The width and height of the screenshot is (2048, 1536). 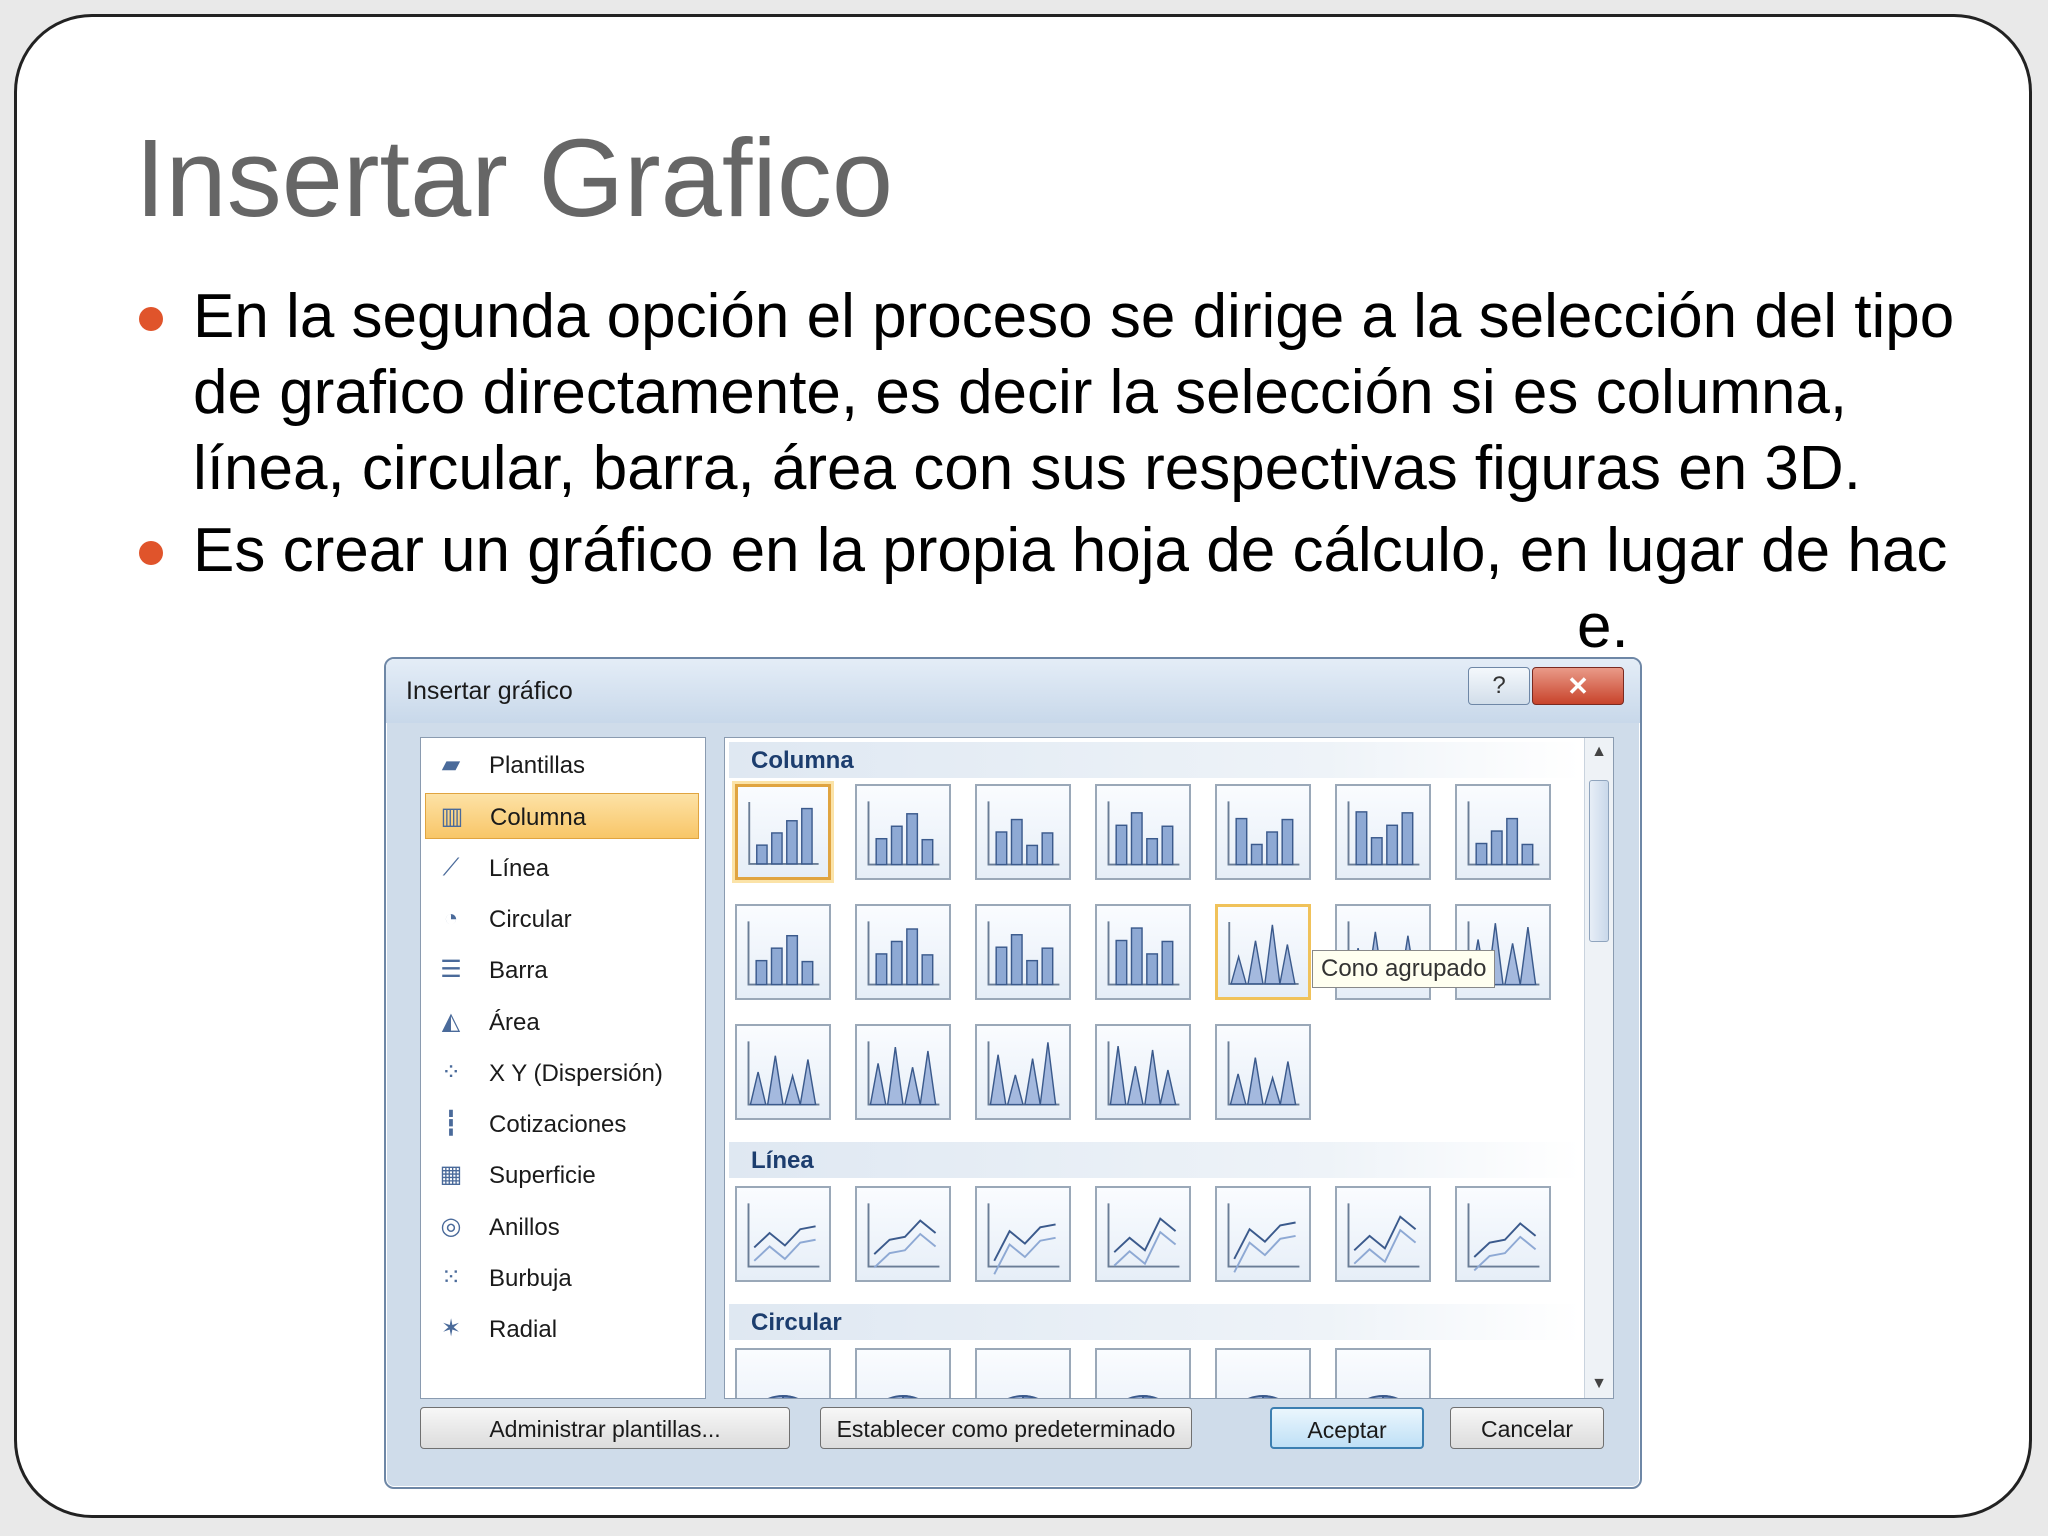 I want to click on set-default-button: Establecer como predeterminado, so click(x=1006, y=1428).